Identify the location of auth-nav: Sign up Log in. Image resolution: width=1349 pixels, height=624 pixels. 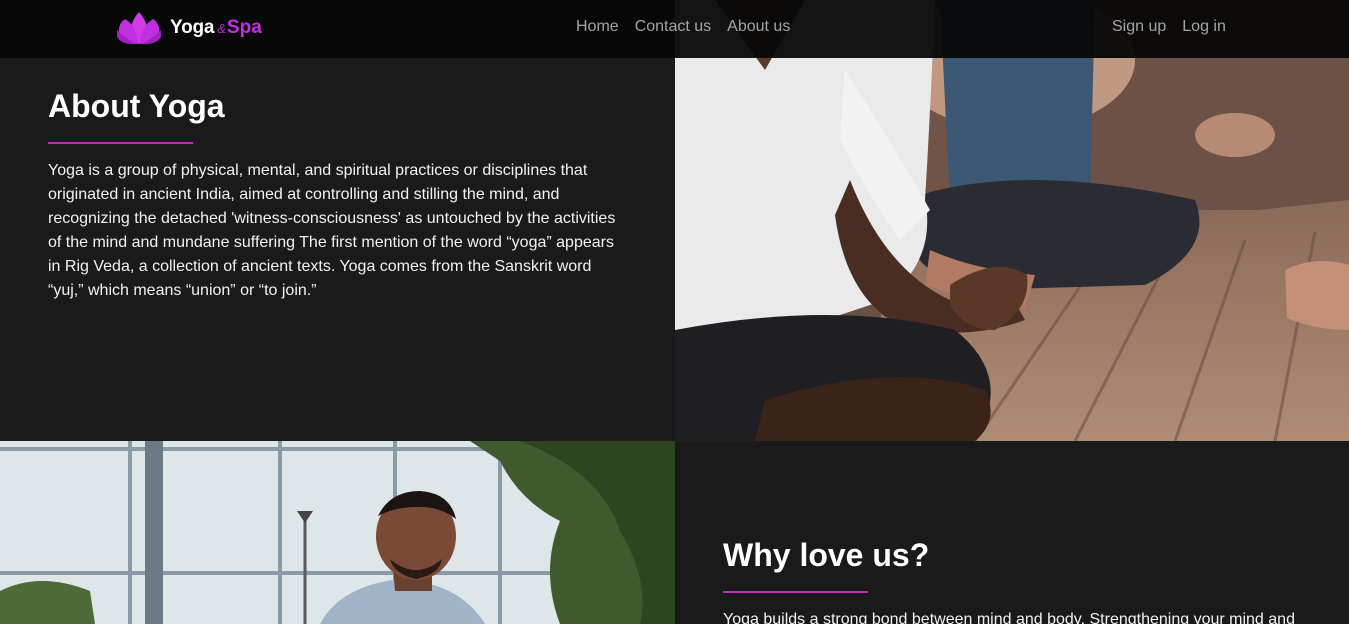
(1169, 27).